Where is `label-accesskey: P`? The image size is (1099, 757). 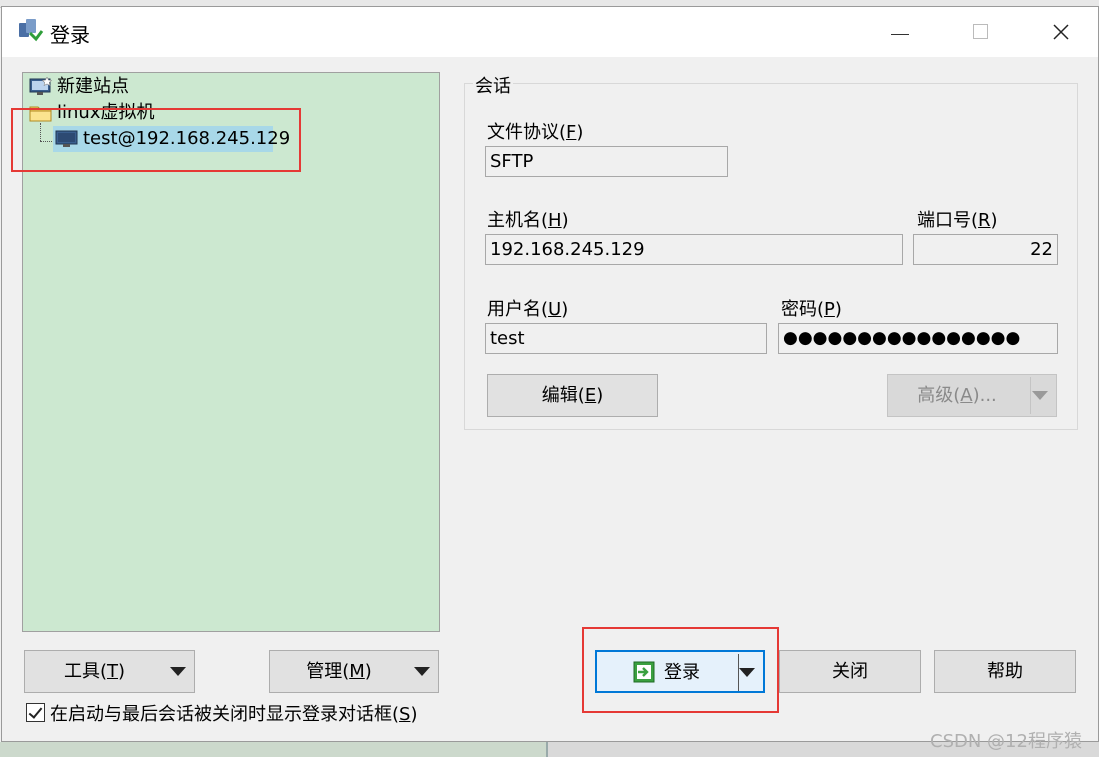
label-accesskey: P is located at coordinates (829, 309).